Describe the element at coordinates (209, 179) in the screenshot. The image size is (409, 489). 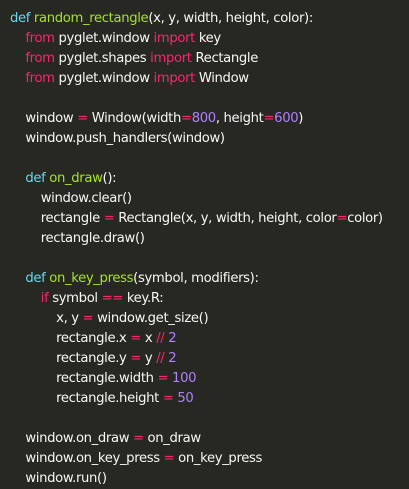
I see `code-line: def on_draw():` at that location.